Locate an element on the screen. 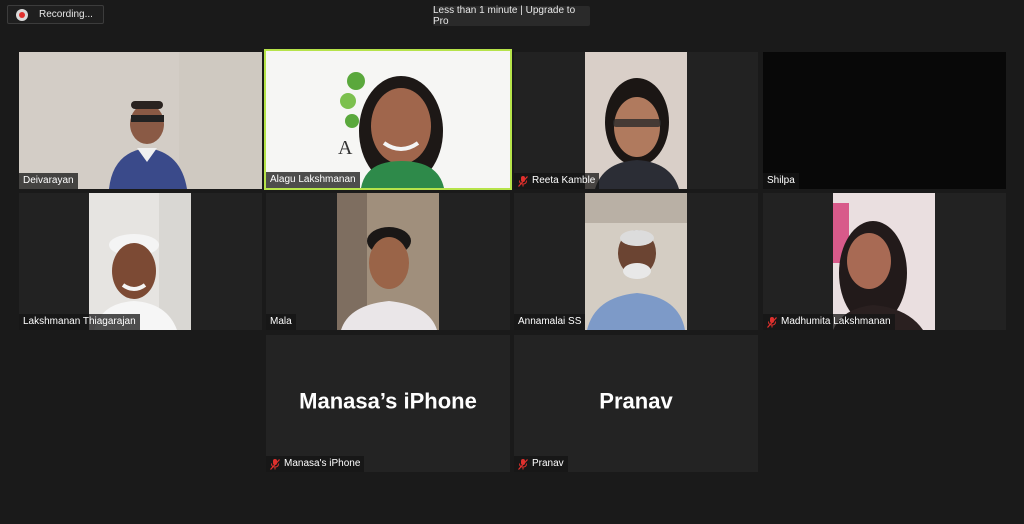 The height and width of the screenshot is (524, 1024). participant-name: Lakshmanan Thiagarajan is located at coordinates (79, 321).